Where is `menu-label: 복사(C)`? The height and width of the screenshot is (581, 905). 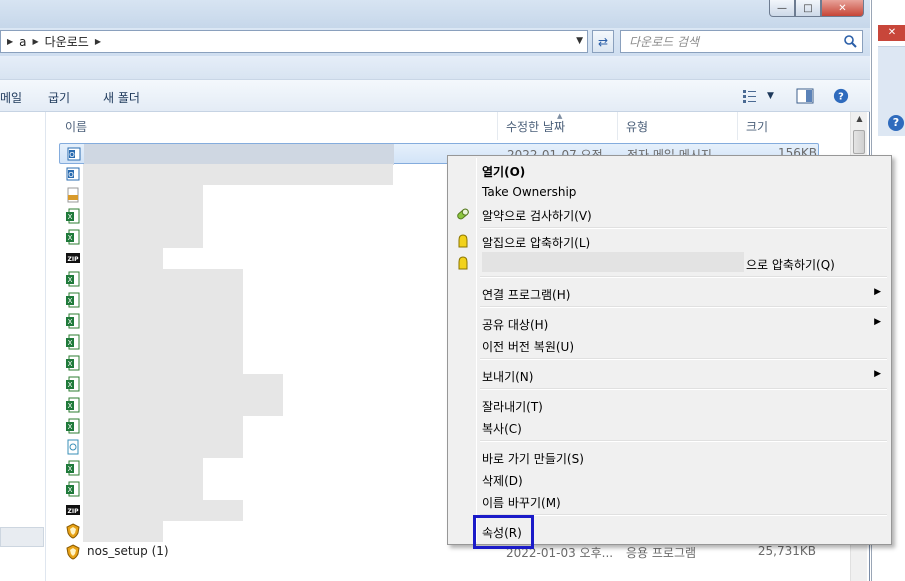 menu-label: 복사(C) is located at coordinates (502, 429).